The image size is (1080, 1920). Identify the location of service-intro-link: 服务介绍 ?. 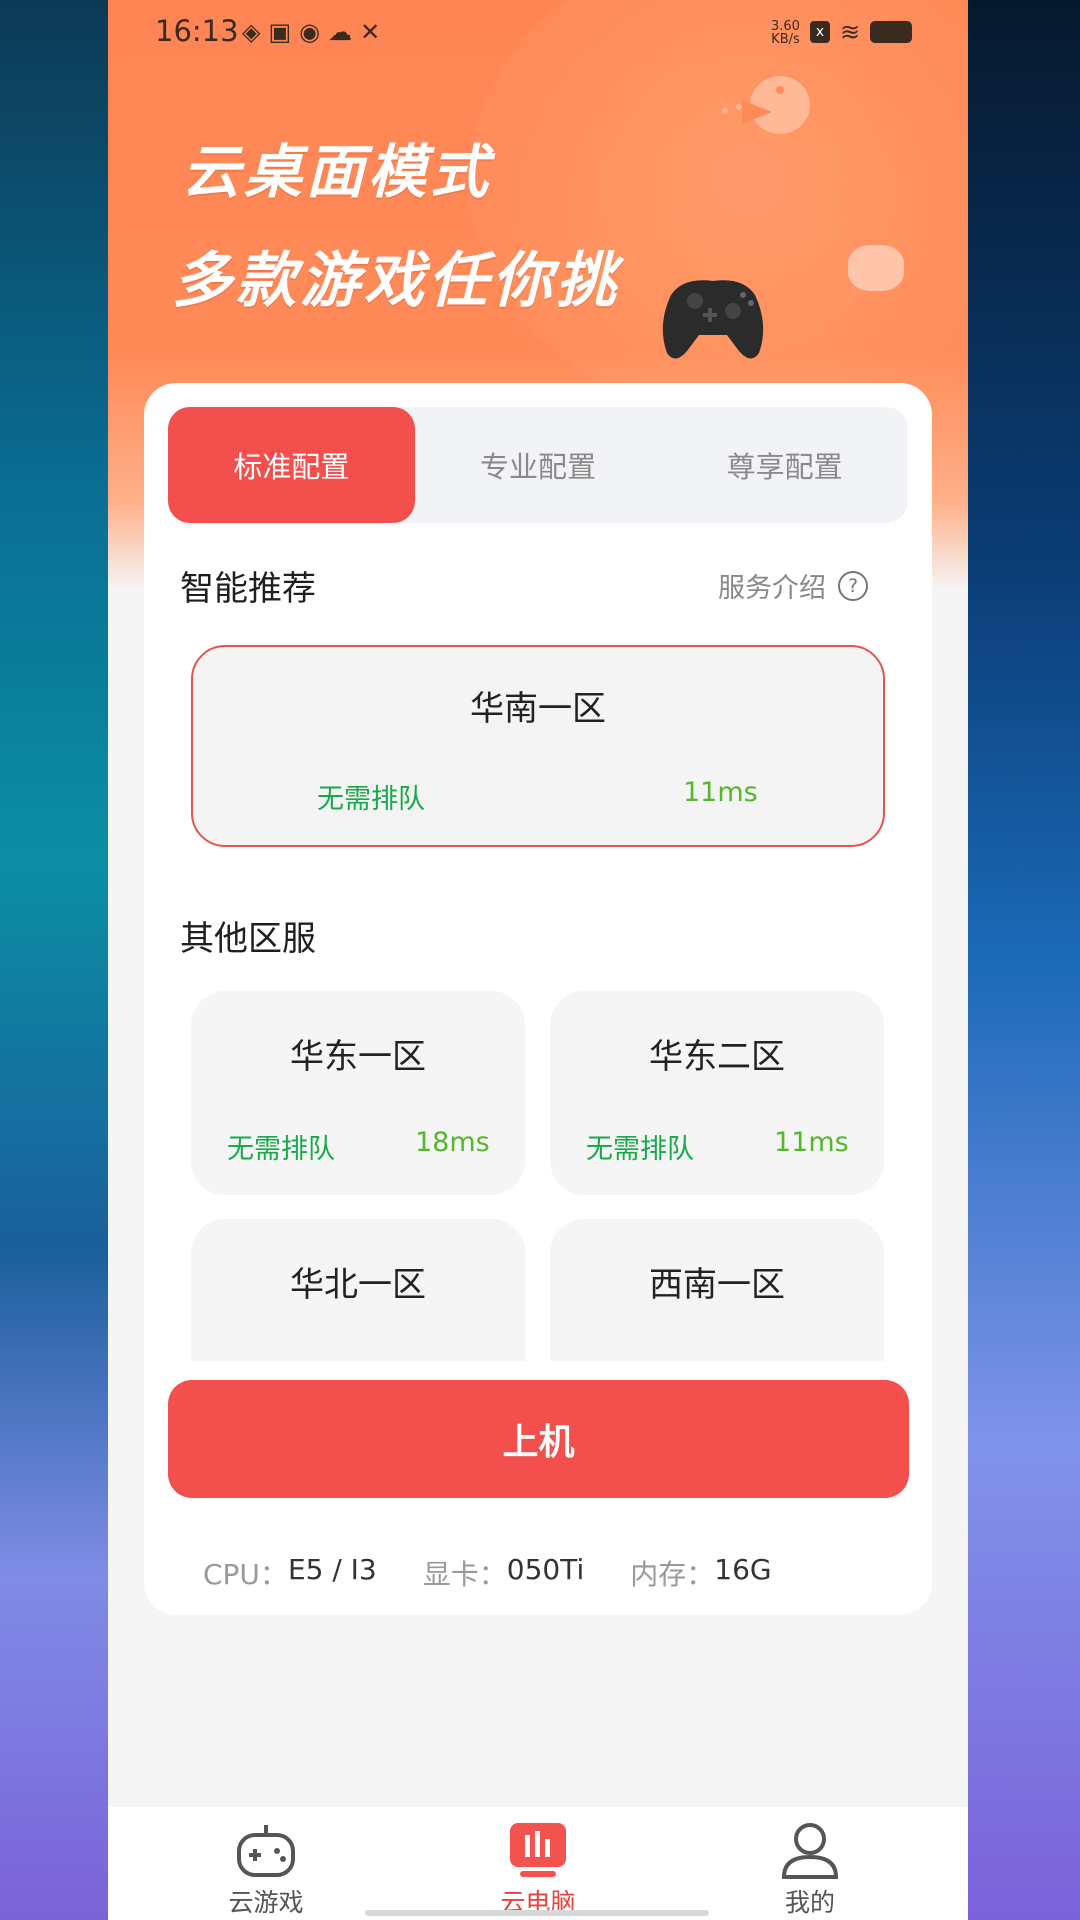
(793, 585).